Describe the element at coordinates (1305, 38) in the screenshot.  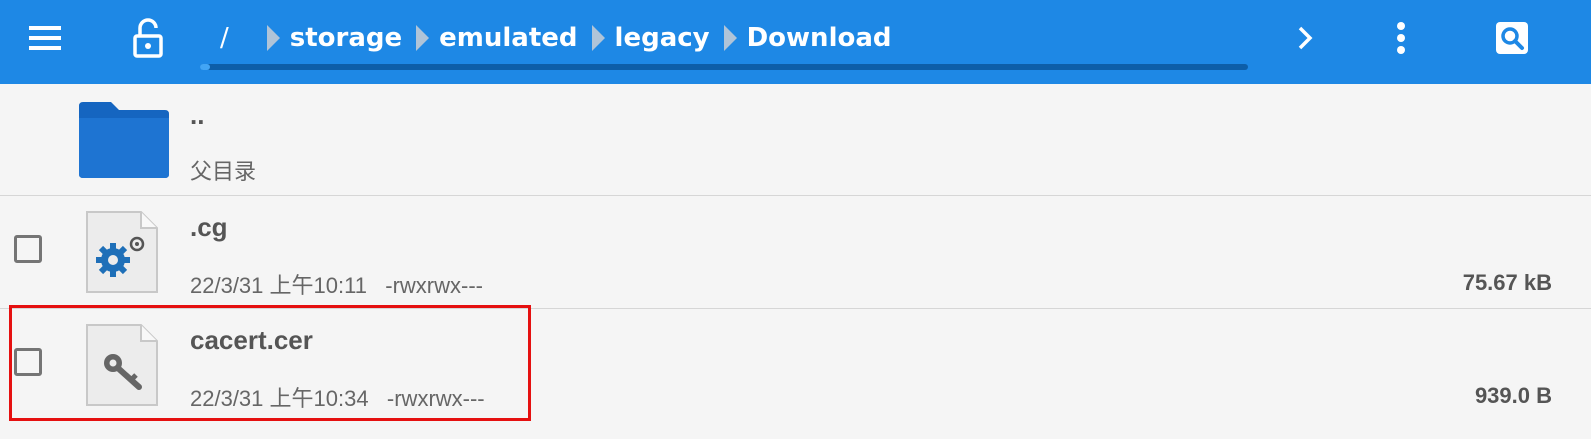
I see `chevron-right-icon` at that location.